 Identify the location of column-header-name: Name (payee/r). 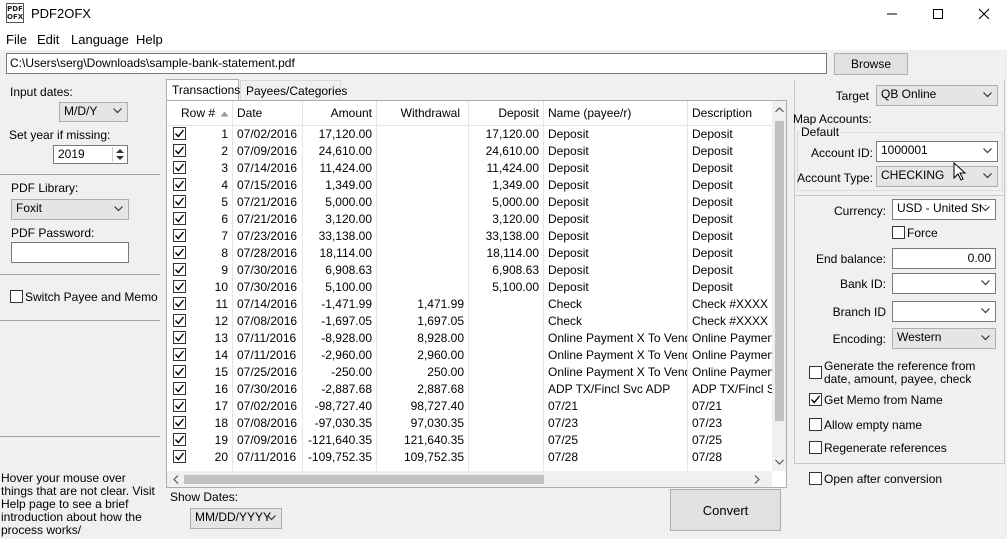
(616, 113).